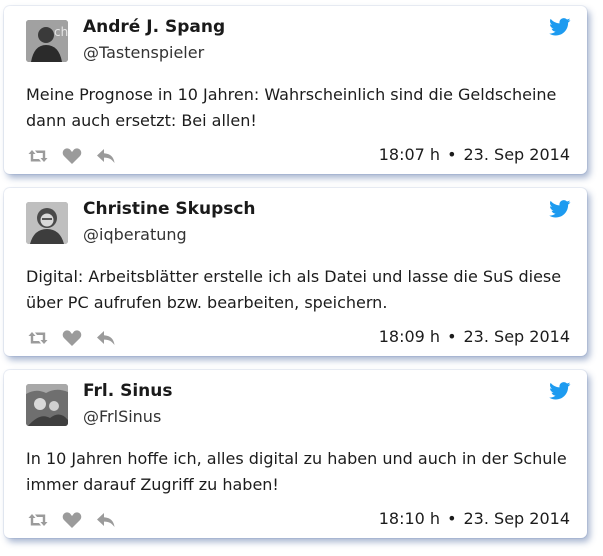  I want to click on tweet-time: 18:10 h, so click(409, 518).